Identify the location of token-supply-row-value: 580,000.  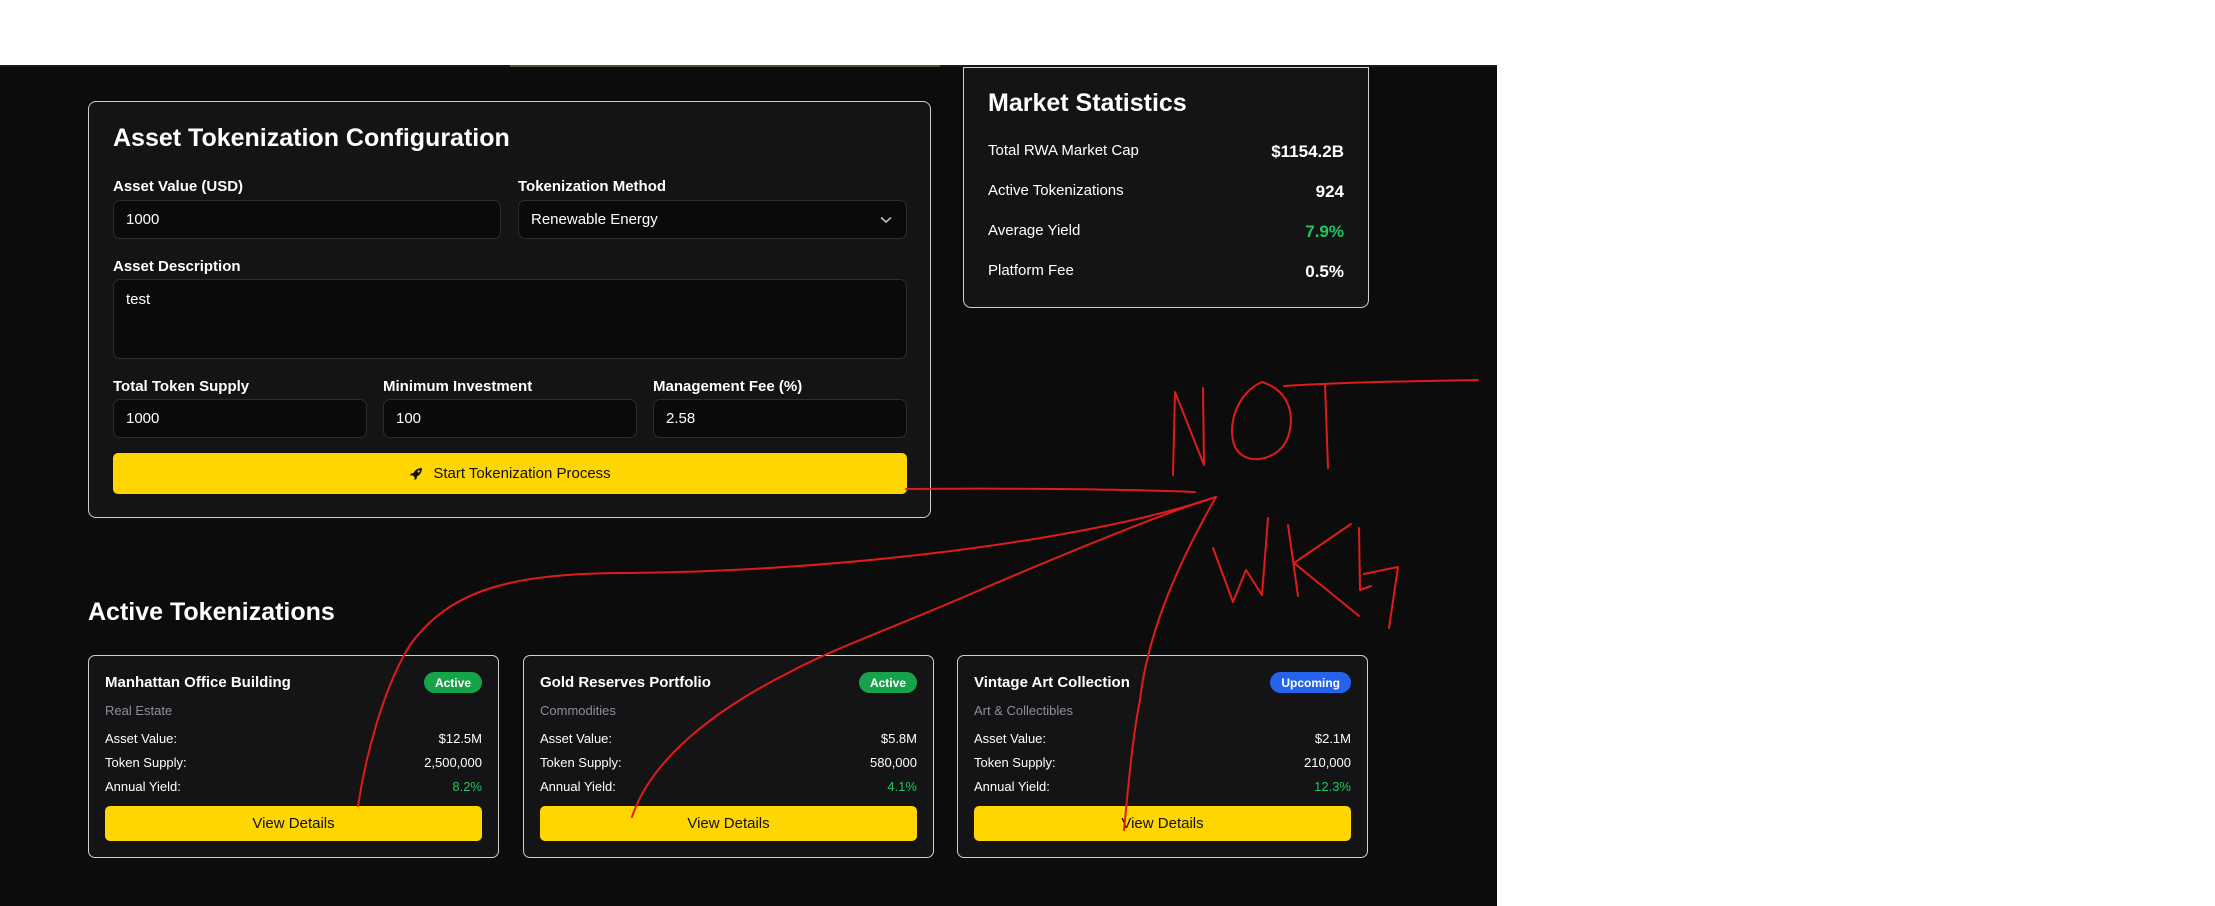
(893, 762).